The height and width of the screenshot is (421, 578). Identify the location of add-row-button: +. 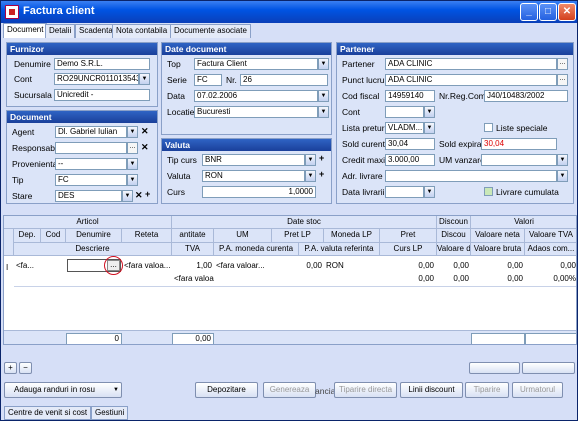
(10, 368).